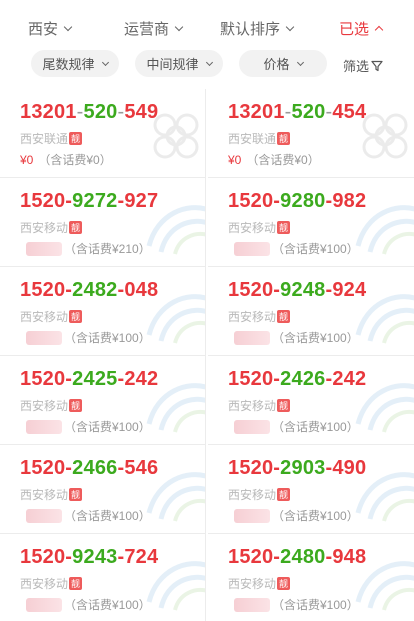 The width and height of the screenshot is (414, 621). What do you see at coordinates (103, 577) in the screenshot?
I see `number-card: 1520-9243-724 西安移动靓 （含话费¥100）` at bounding box center [103, 577].